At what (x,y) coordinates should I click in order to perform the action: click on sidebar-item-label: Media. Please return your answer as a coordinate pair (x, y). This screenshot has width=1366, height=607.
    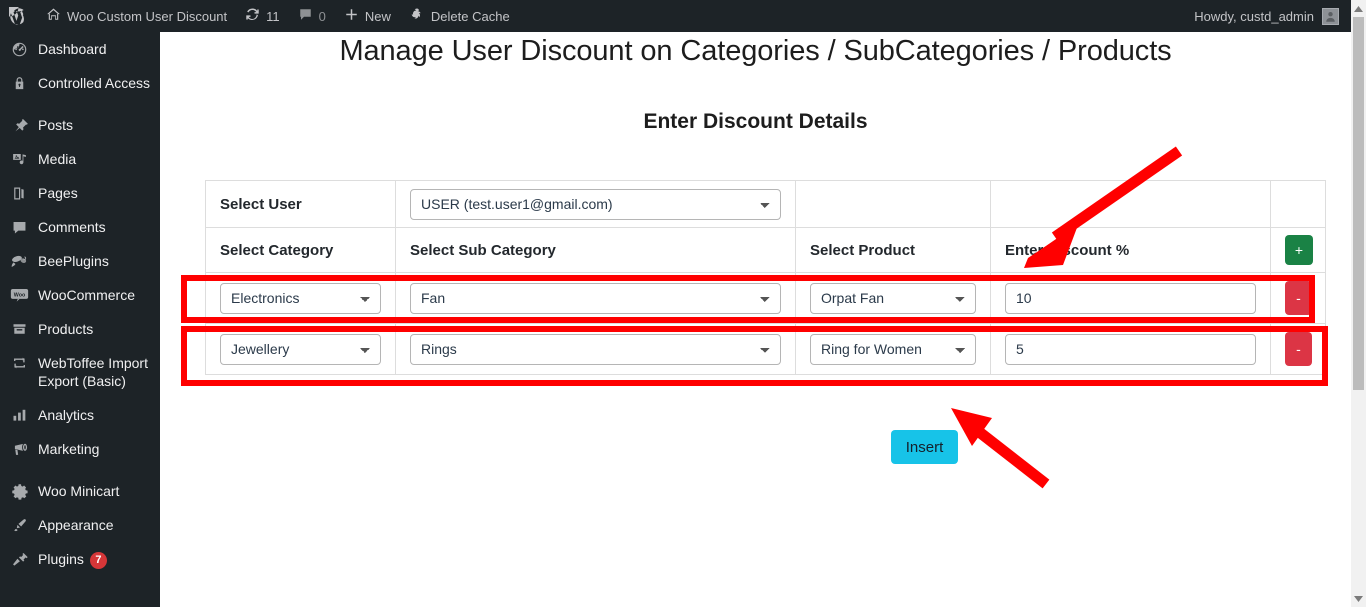
    Looking at the image, I should click on (57, 159).